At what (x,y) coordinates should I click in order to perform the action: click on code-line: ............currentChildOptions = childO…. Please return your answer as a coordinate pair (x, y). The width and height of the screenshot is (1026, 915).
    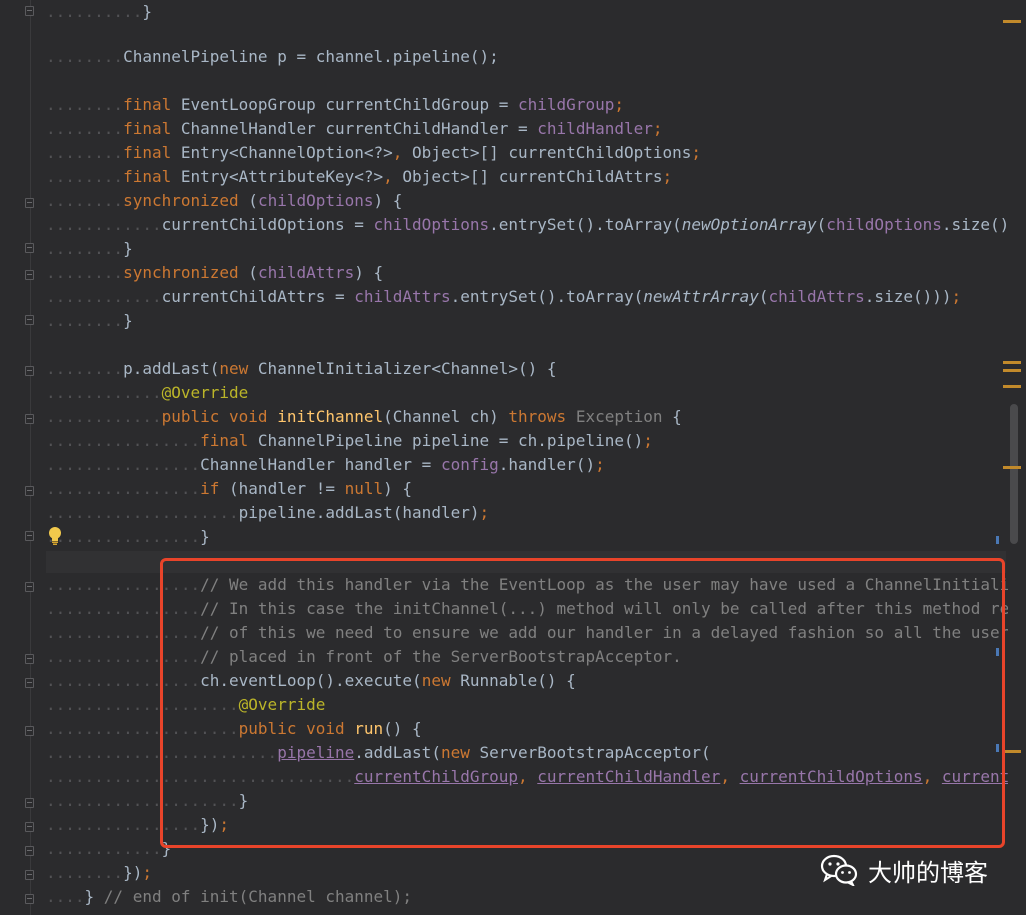
    Looking at the image, I should click on (527, 225).